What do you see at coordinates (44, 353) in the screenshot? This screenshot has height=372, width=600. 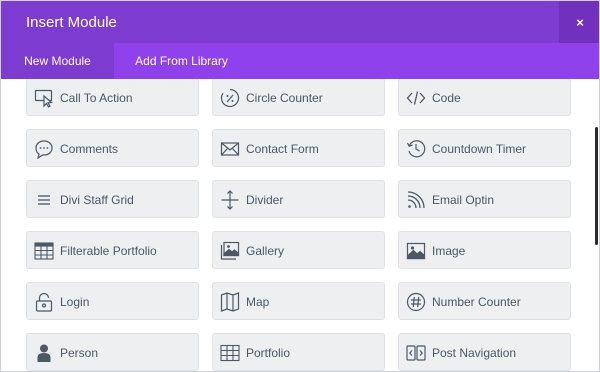 I see `person-icon` at bounding box center [44, 353].